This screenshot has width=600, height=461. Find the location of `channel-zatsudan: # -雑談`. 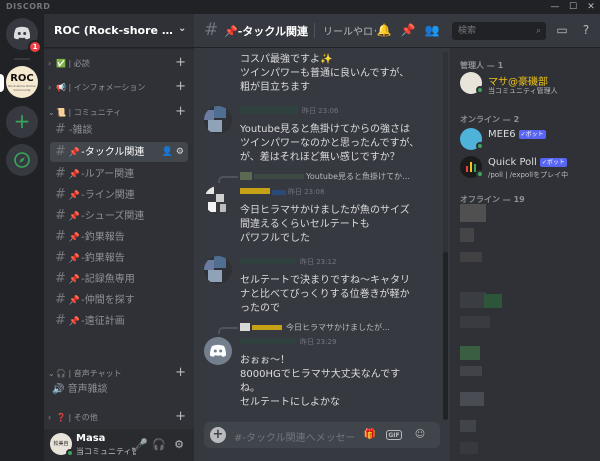

channel-zatsudan: # -雑談 is located at coordinates (119, 130).